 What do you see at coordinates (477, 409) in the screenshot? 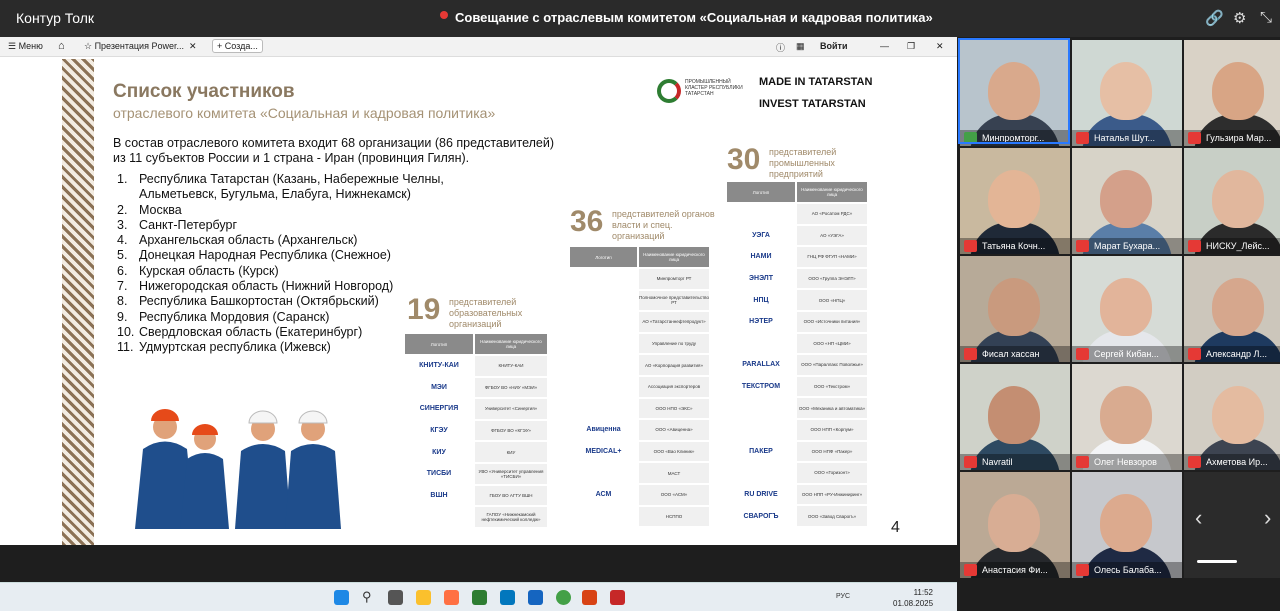
I see `table-row: СИНЕРГИЯ Университет «Синергия»` at bounding box center [477, 409].